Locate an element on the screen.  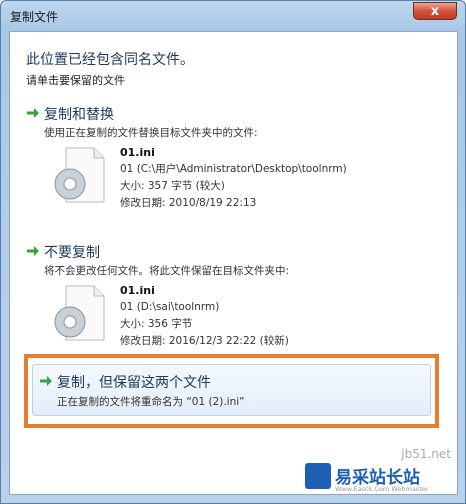
file-modified: 修改日期: 2010/8/19 22:13 is located at coordinates (188, 203).